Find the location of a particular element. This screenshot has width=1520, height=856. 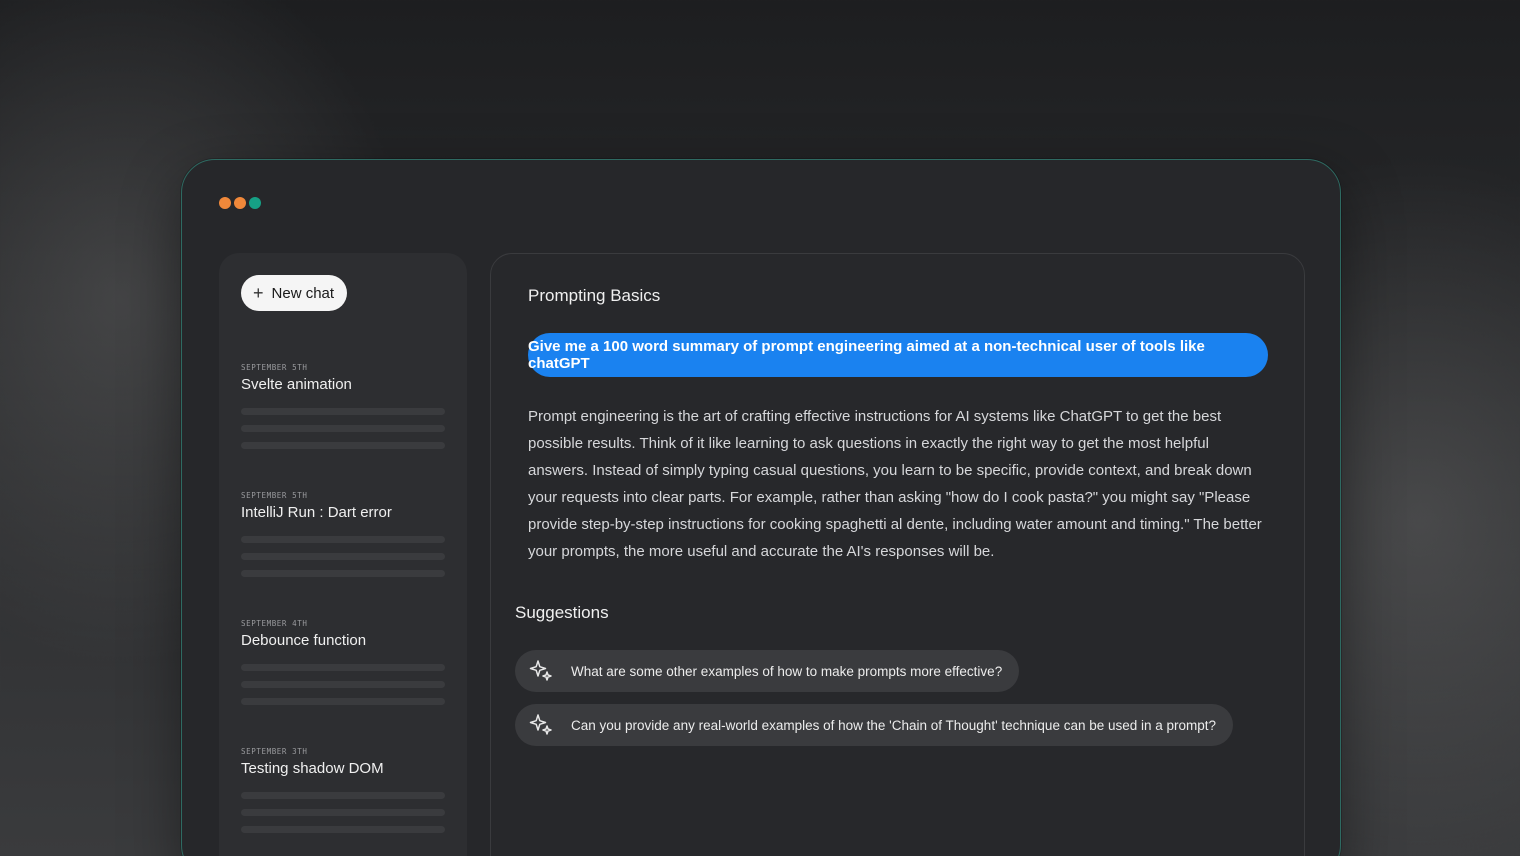

plus-icon: + is located at coordinates (258, 293).